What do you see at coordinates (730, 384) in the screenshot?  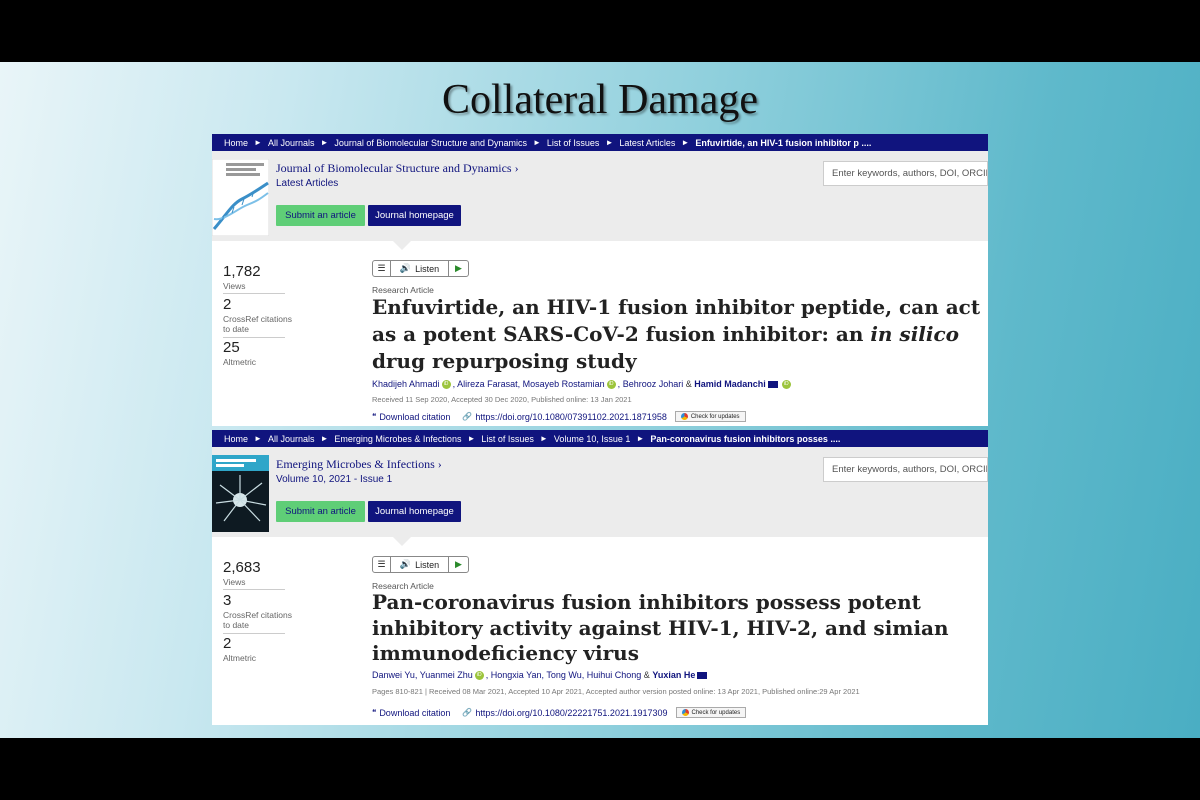 I see `corresponding-author-link: Hamid Madanchi` at bounding box center [730, 384].